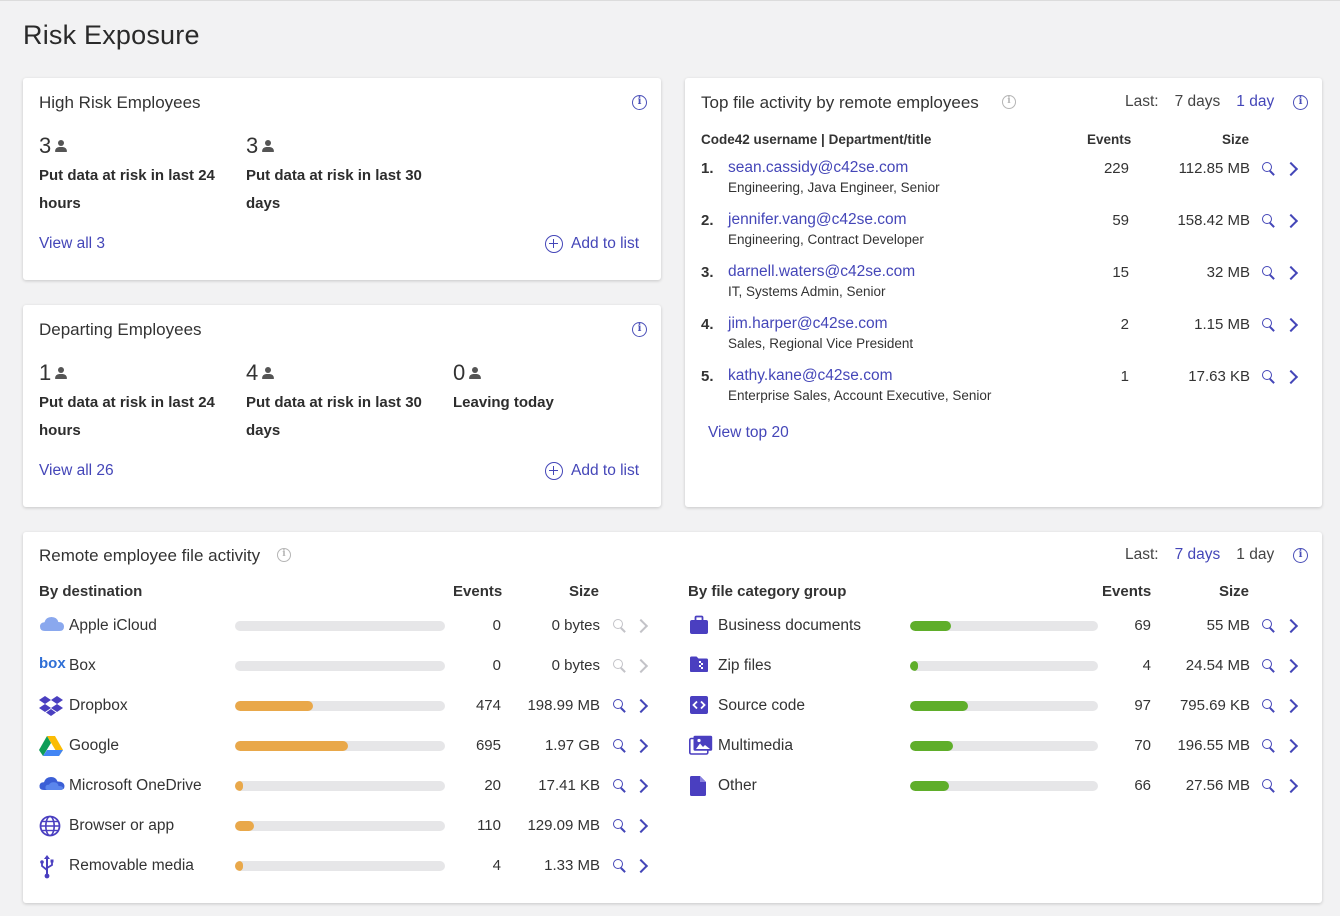 The height and width of the screenshot is (916, 1340). What do you see at coordinates (52, 663) in the screenshot?
I see `svg-text: box` at bounding box center [52, 663].